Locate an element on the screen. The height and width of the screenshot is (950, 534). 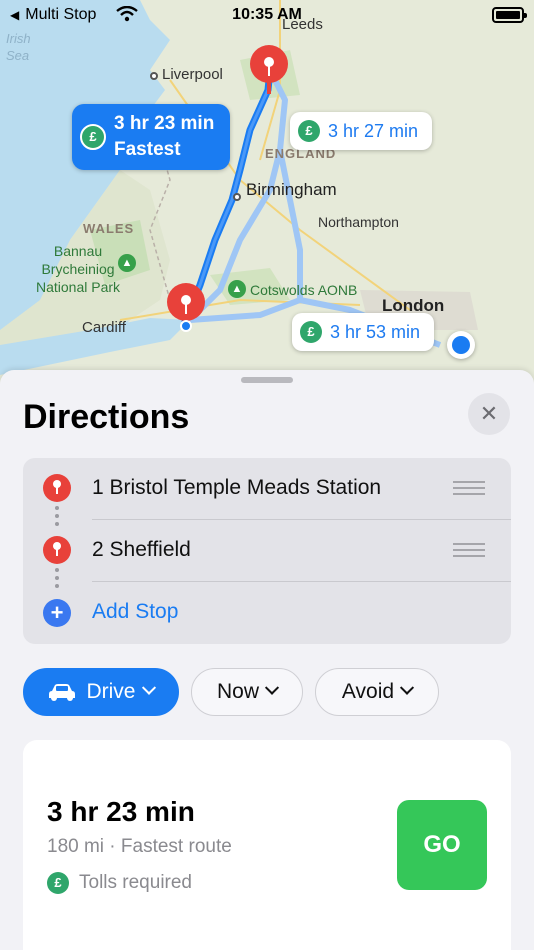
battery-icon is located at coordinates (509, 15).